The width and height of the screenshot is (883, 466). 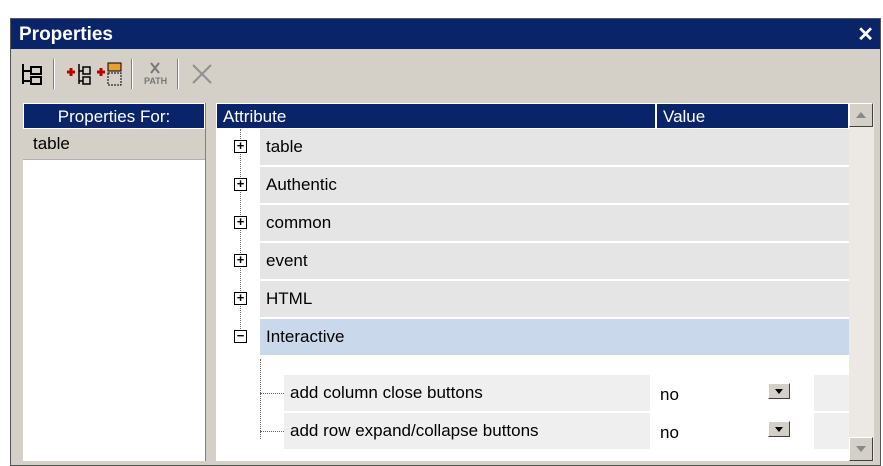 I want to click on group-label: Interactive, so click(x=305, y=336).